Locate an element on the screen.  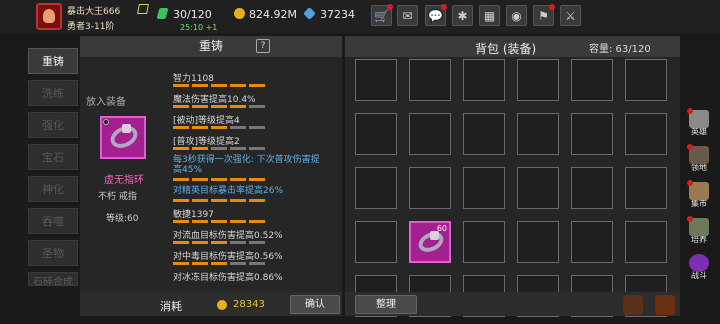
confirm-button: 确认 is located at coordinates (315, 304).